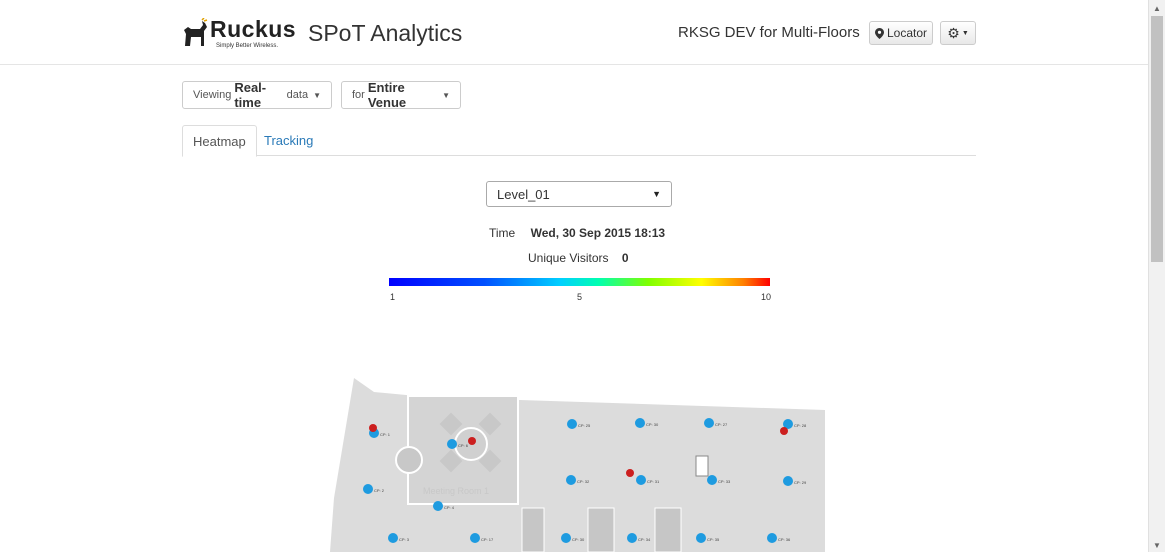  What do you see at coordinates (250, 95) in the screenshot?
I see `viewing-value: Real-time` at bounding box center [250, 95].